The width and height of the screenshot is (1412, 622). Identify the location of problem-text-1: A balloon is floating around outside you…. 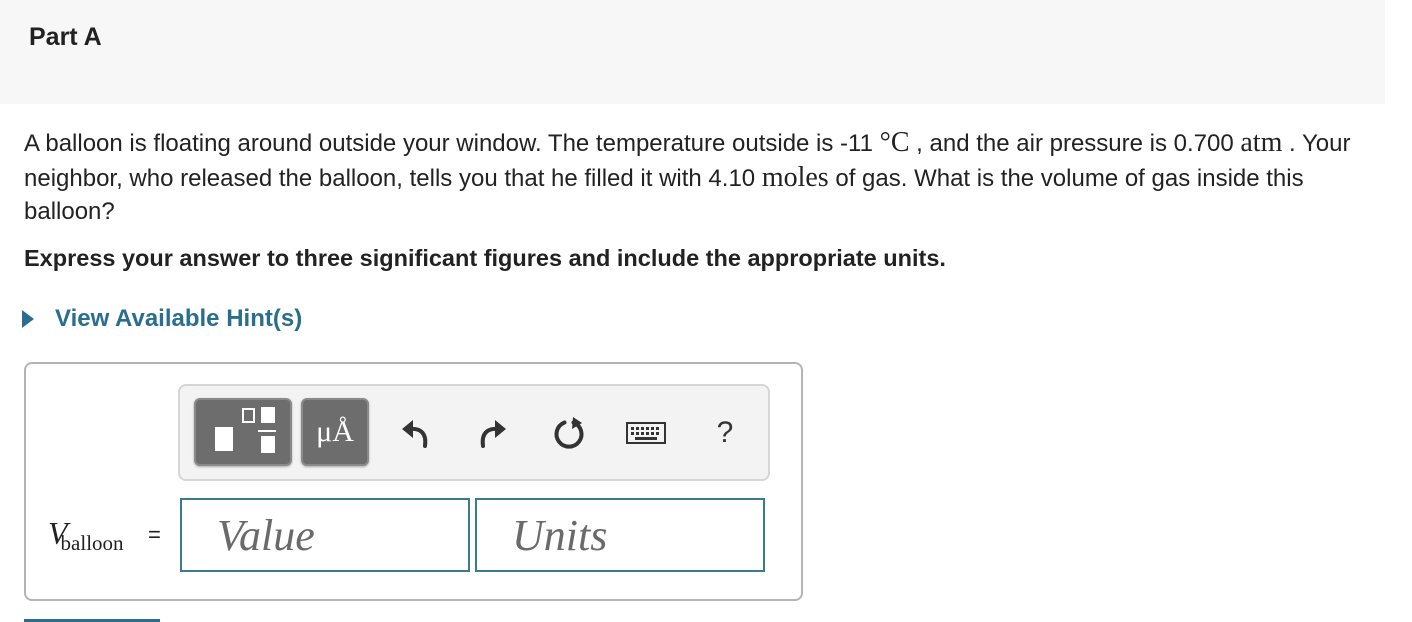
(452, 143).